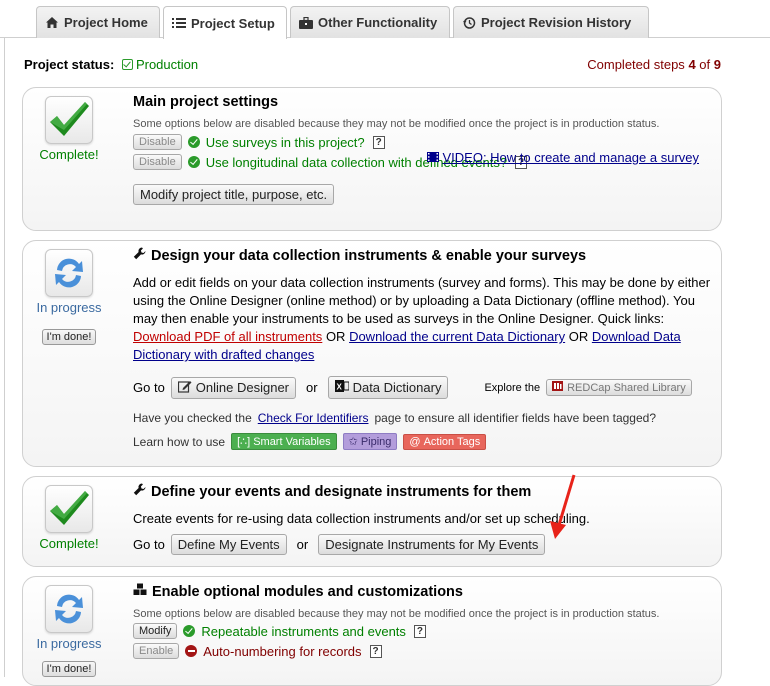 This screenshot has width=770, height=686. Describe the element at coordinates (179, 23) in the screenshot. I see `list-icon` at that location.